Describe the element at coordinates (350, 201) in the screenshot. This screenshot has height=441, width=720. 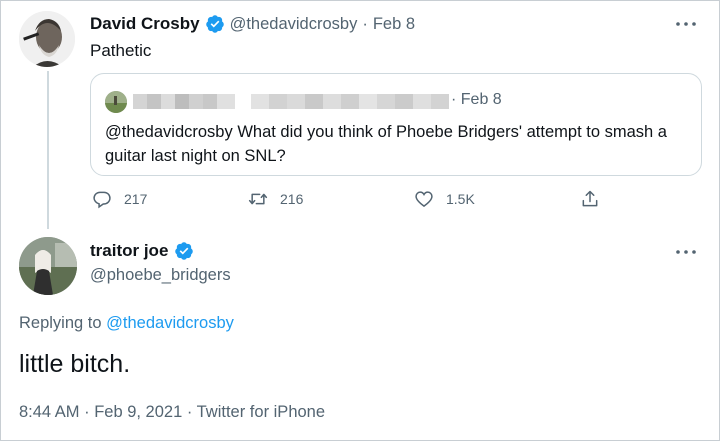
I see `tweet-actions-bar: 217 216 1.5K` at that location.